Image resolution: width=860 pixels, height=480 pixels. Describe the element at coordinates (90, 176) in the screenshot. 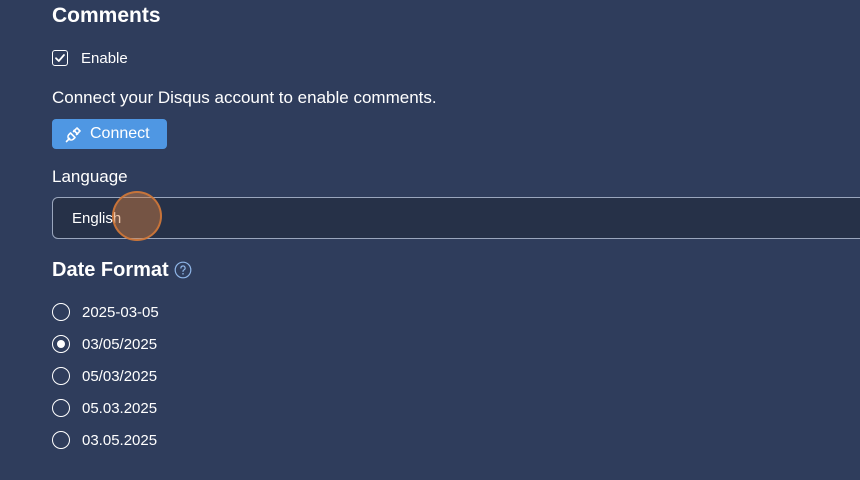

I see `language-label: Language` at that location.